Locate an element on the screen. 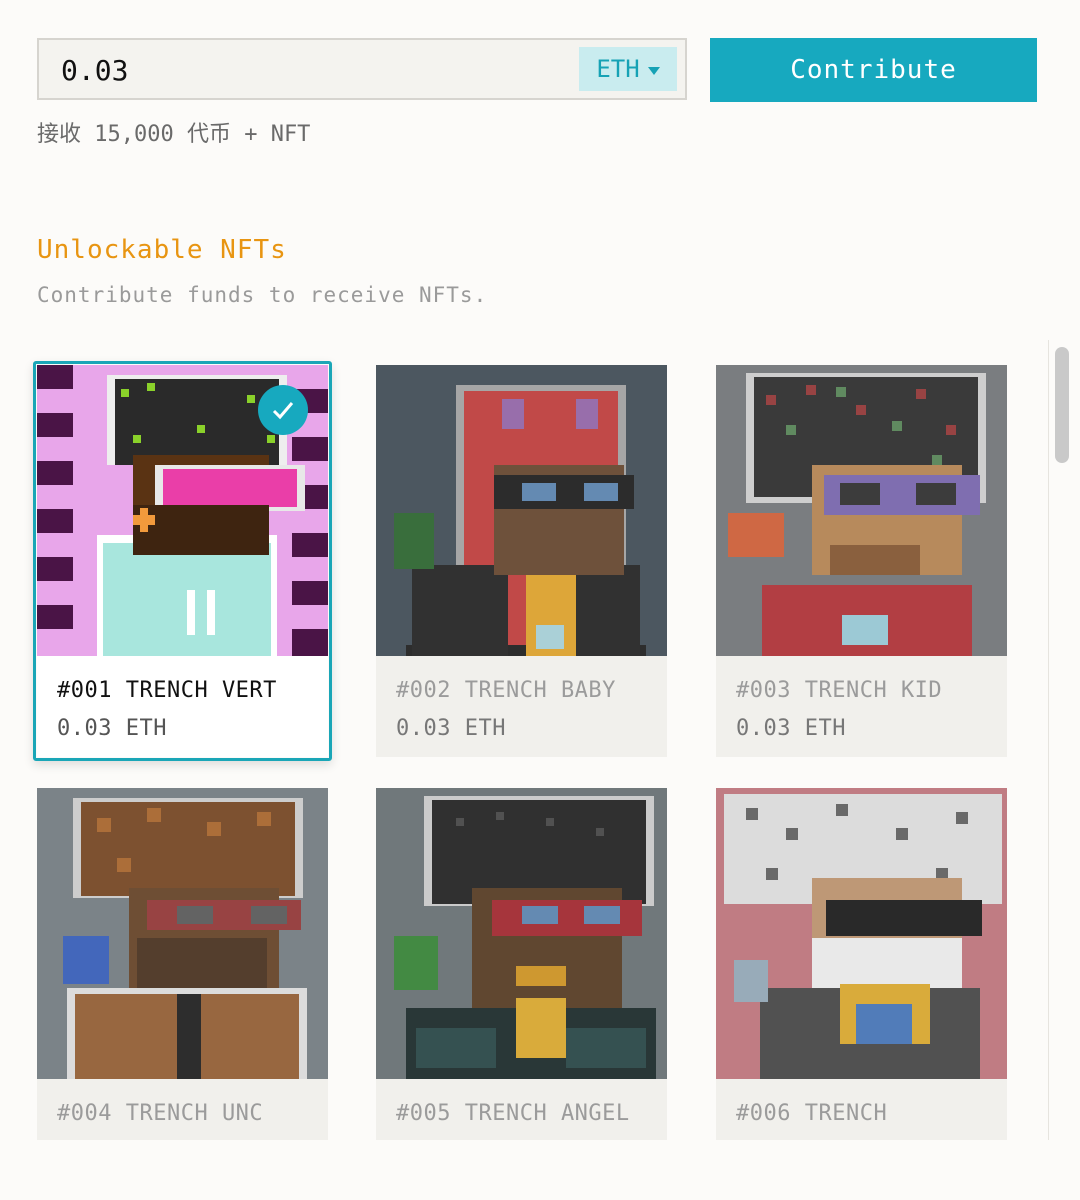 This screenshot has width=1080, height=1200. currency-label: ETH is located at coordinates (618, 69).